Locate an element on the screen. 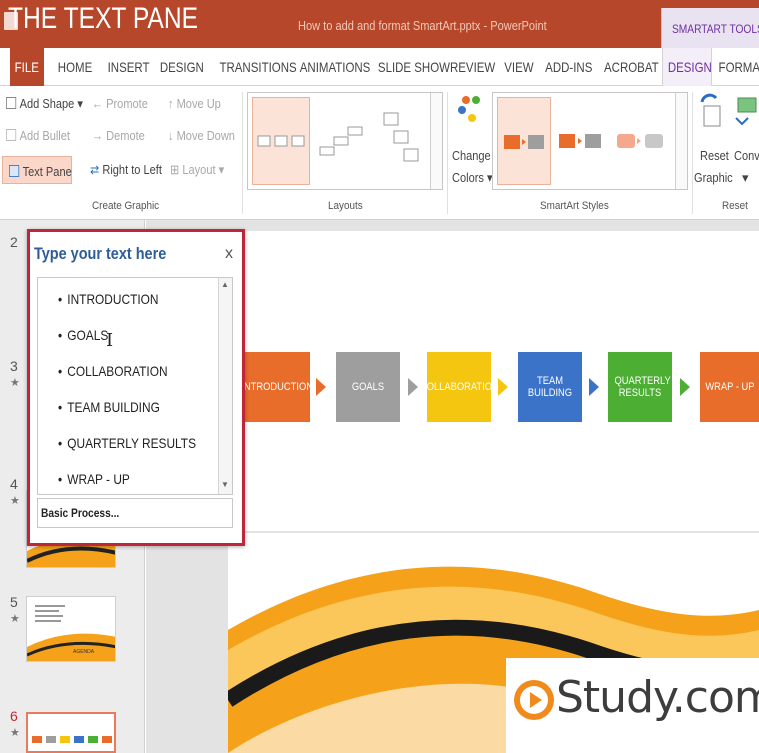  slide-thumbnail-5: AGENDA is located at coordinates (71, 629).